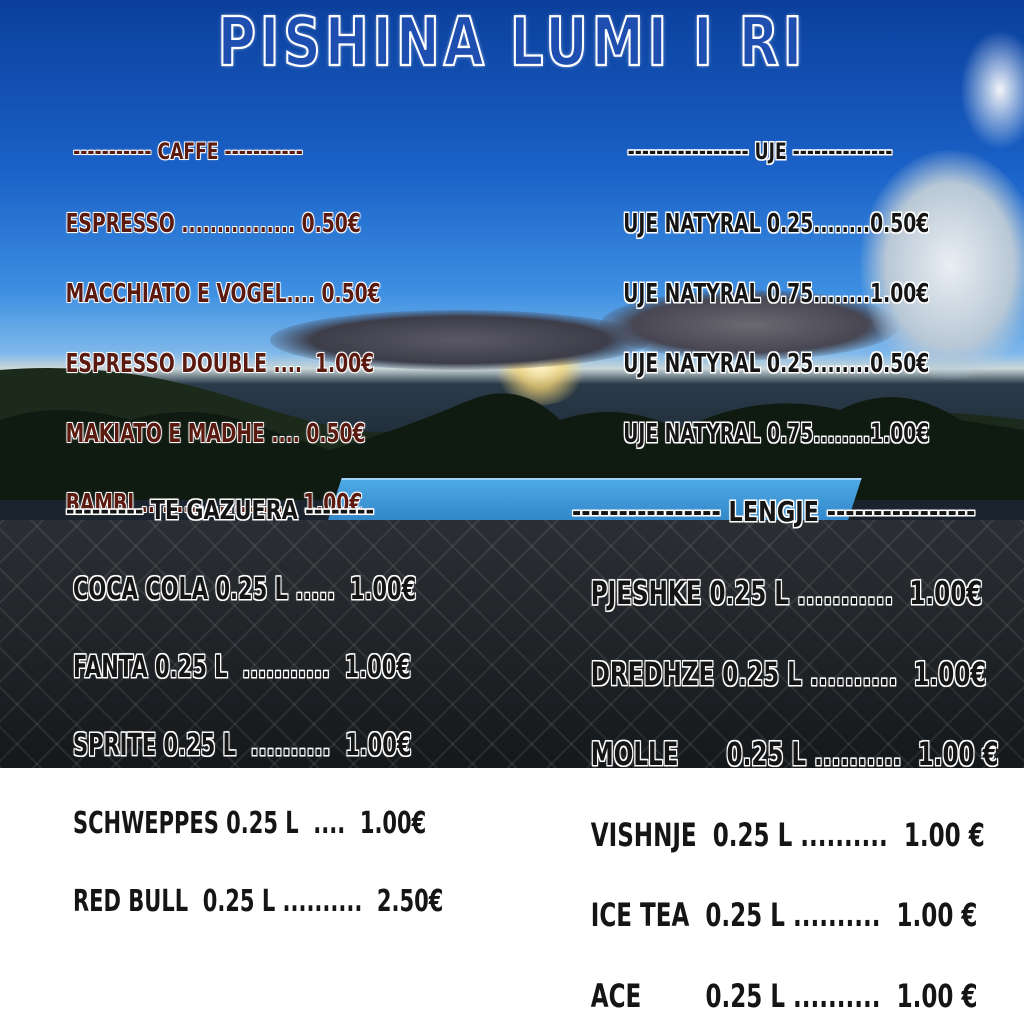  Describe the element at coordinates (258, 901) in the screenshot. I see `menu-item: RED BULL 0.25 L .......... 2.50€` at that location.